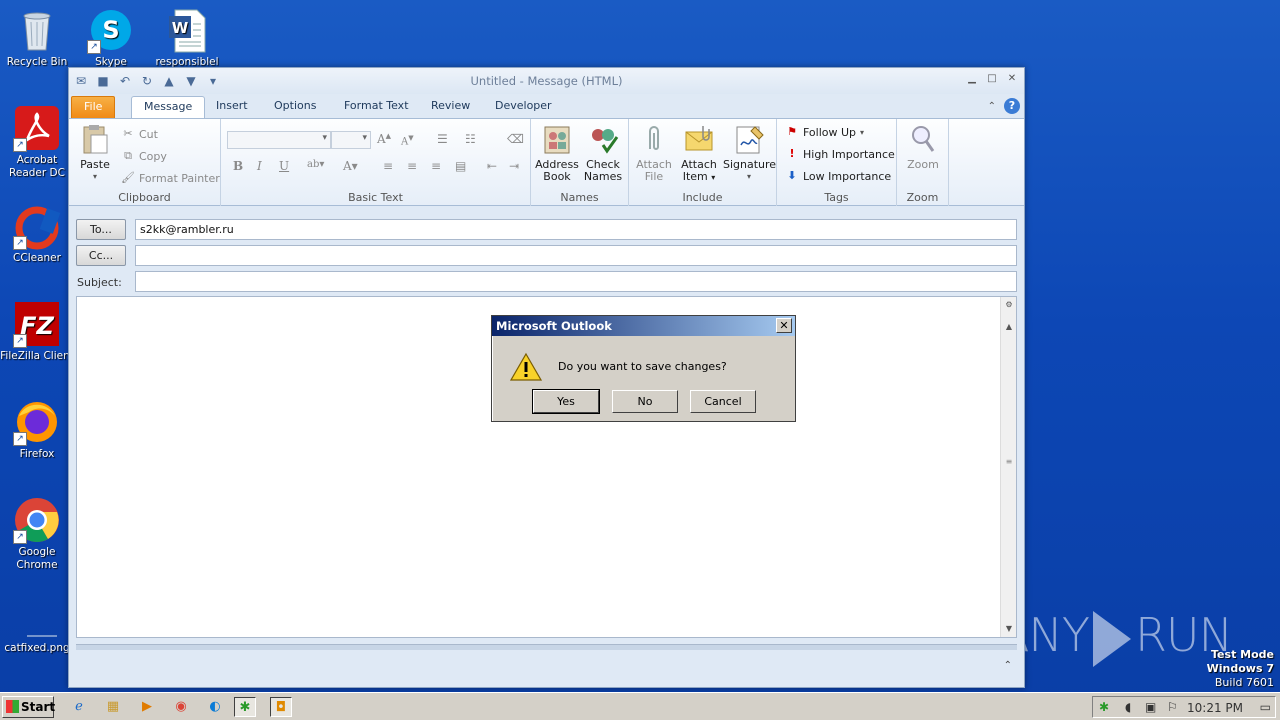 The width and height of the screenshot is (1280, 720). What do you see at coordinates (603, 139) in the screenshot?
I see `check-names-icon` at bounding box center [603, 139].